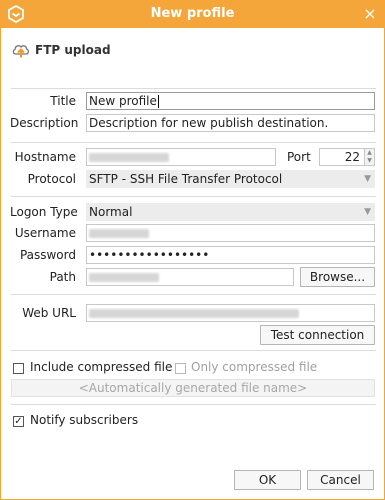 Image resolution: width=385 pixels, height=500 pixels. Describe the element at coordinates (63, 101) in the screenshot. I see `title-label: Title` at that location.